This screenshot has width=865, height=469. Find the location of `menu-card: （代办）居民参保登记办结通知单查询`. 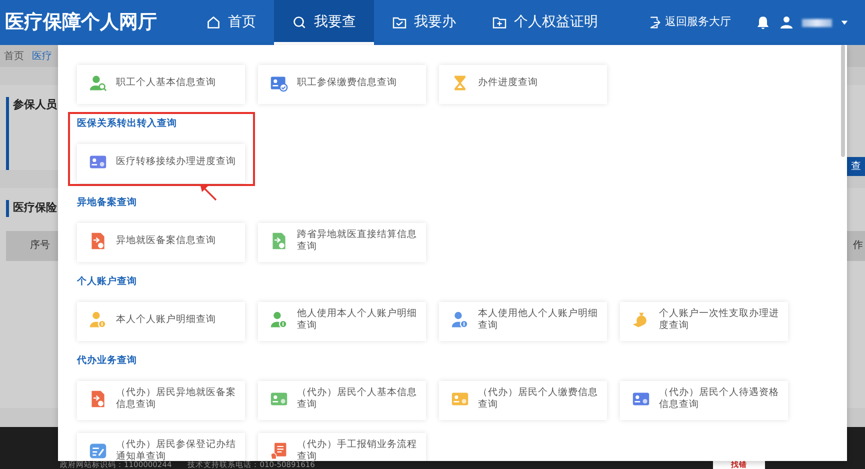

menu-card: （代办）居民参保登记办结通知单查询 is located at coordinates (161, 447).